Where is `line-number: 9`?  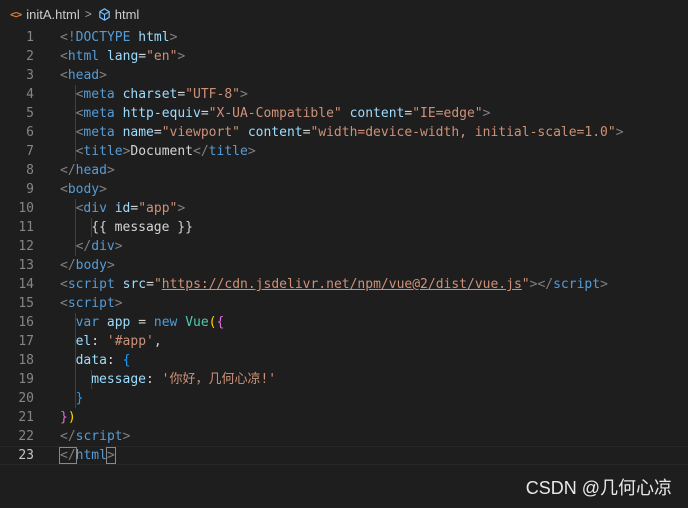 line-number: 9 is located at coordinates (30, 189).